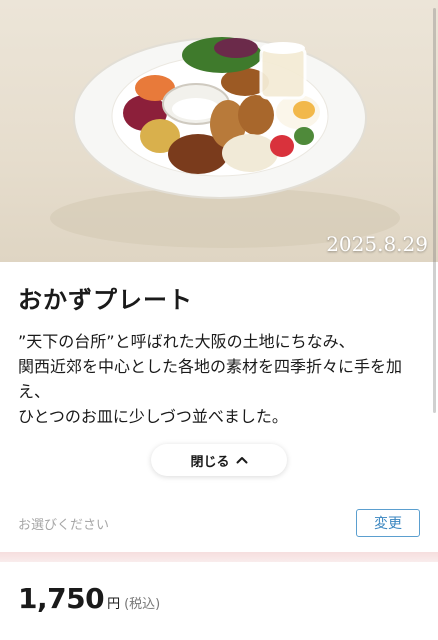 This screenshot has width=438, height=640. I want to click on scrollbar, so click(434, 210).